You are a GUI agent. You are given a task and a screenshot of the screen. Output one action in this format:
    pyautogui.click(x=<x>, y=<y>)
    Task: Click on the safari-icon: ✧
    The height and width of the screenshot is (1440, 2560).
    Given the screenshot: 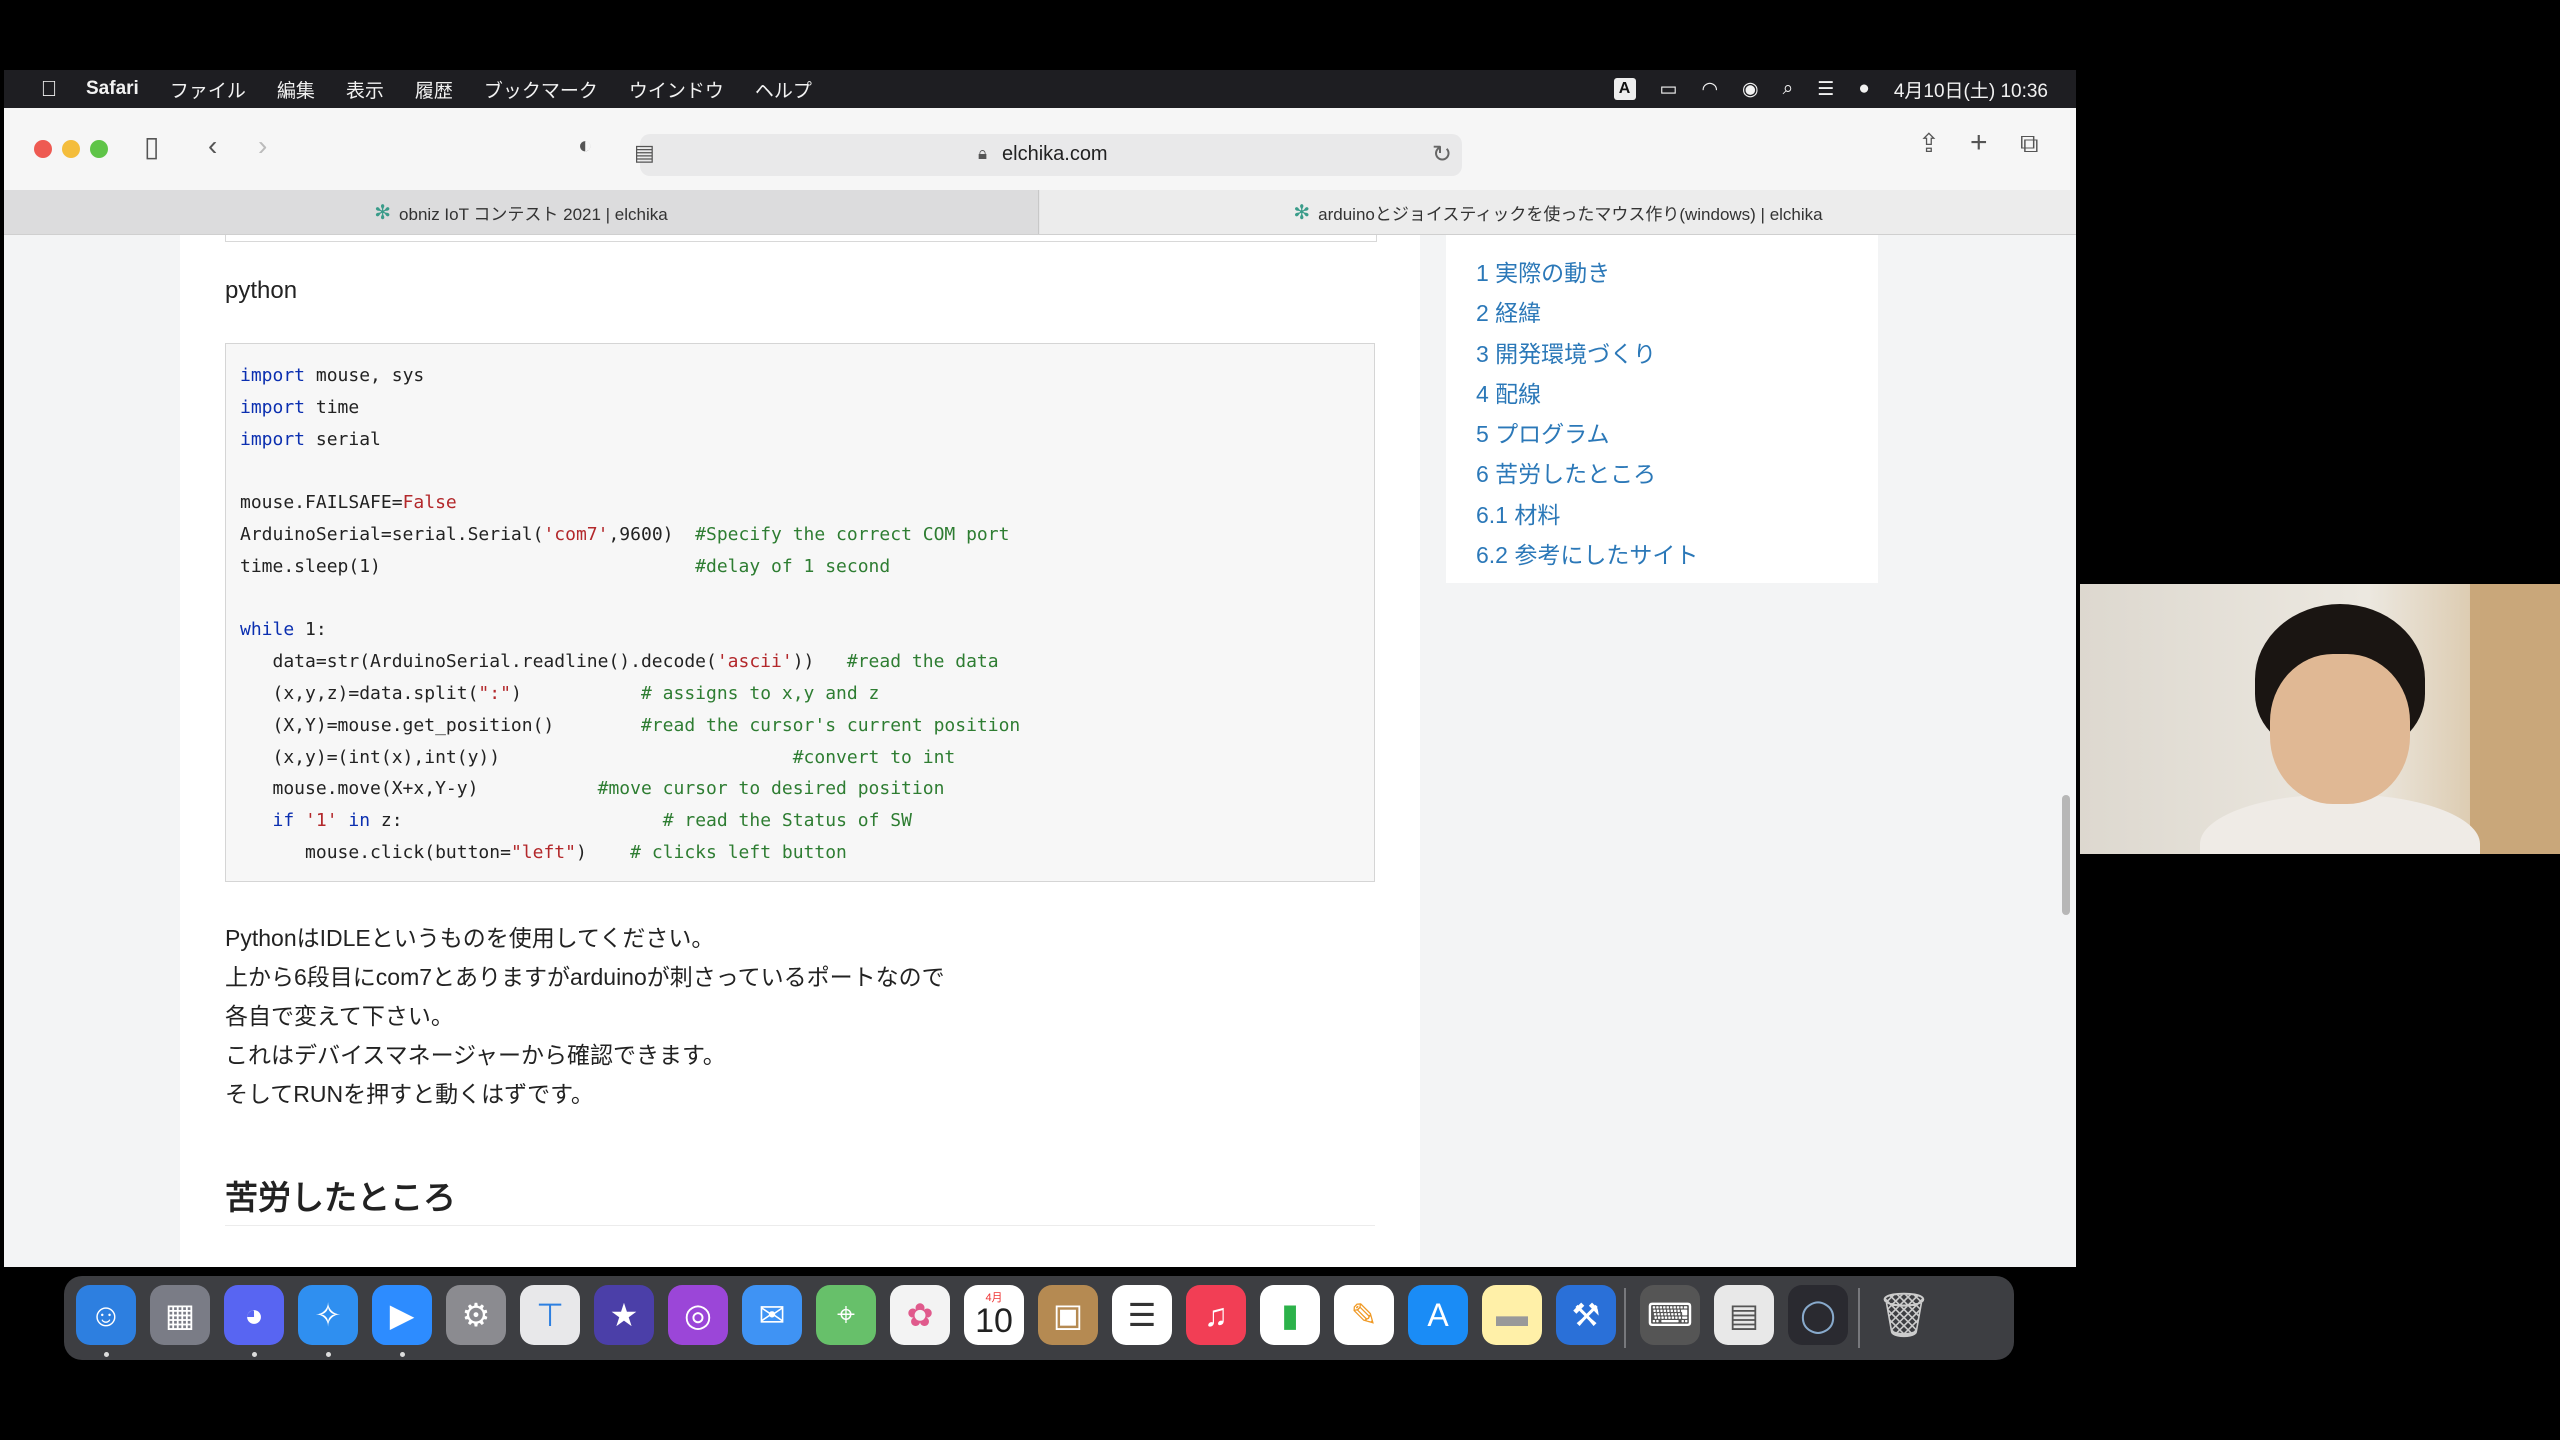 What is the action you would take?
    pyautogui.click(x=328, y=1315)
    